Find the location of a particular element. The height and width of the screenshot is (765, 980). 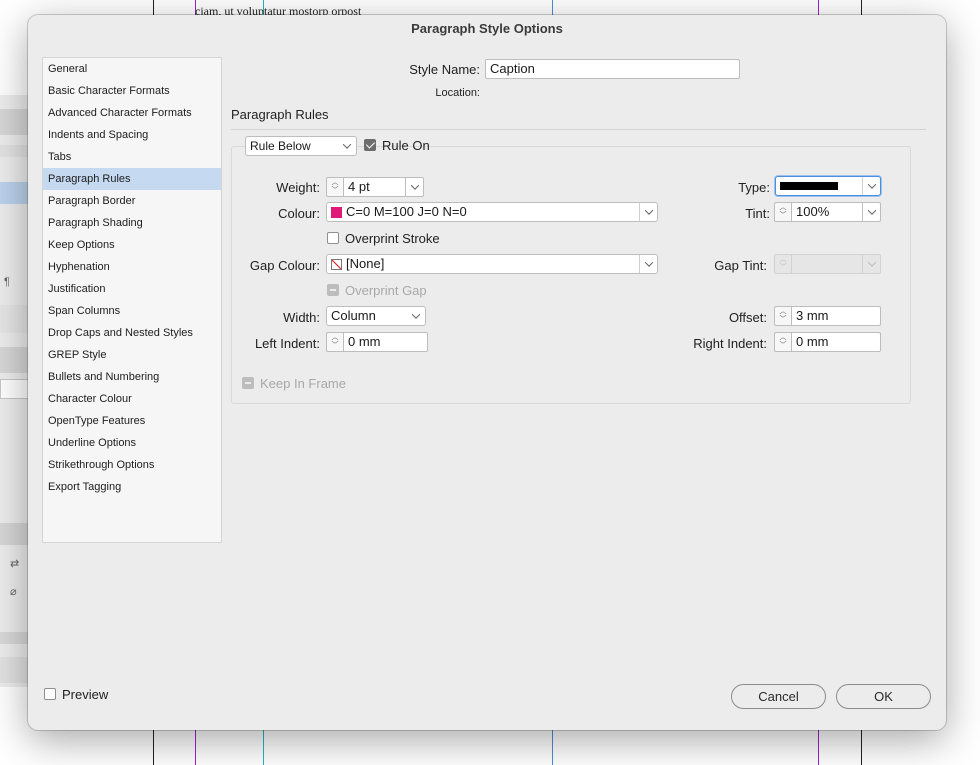

tint-stepper: ︿ ﹀ 100% is located at coordinates (827, 212).